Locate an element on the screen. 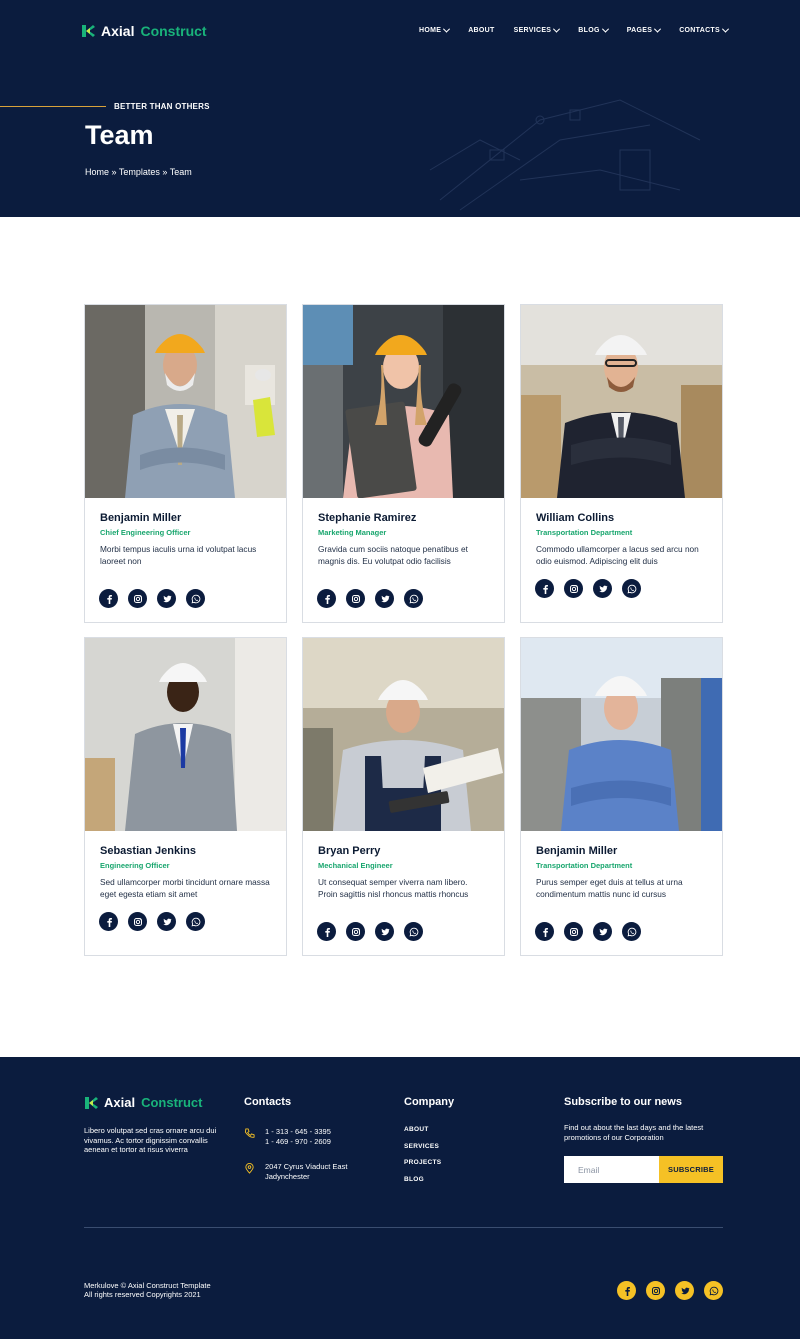 Image resolution: width=800 pixels, height=1339 pixels. footer-link-projects: PROJECTS is located at coordinates (422, 1162).